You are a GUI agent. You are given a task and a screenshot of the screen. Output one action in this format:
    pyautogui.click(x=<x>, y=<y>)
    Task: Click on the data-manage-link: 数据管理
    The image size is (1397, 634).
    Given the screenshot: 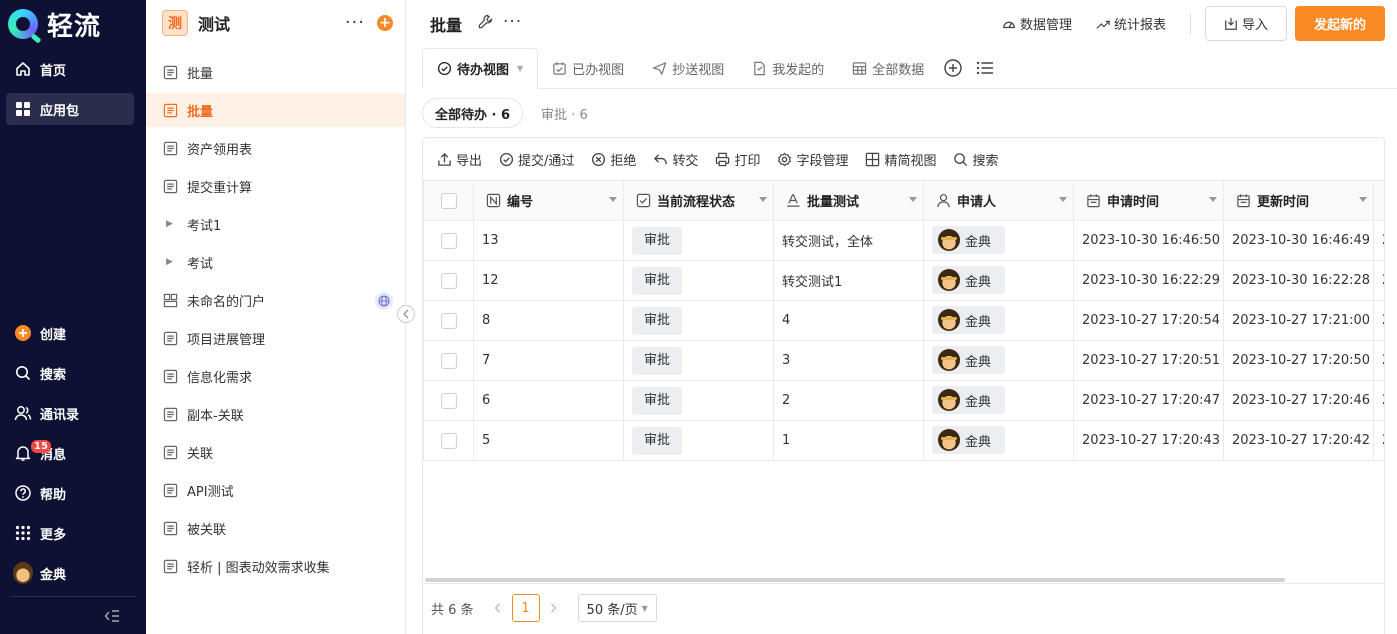 What is the action you would take?
    pyautogui.click(x=1037, y=23)
    